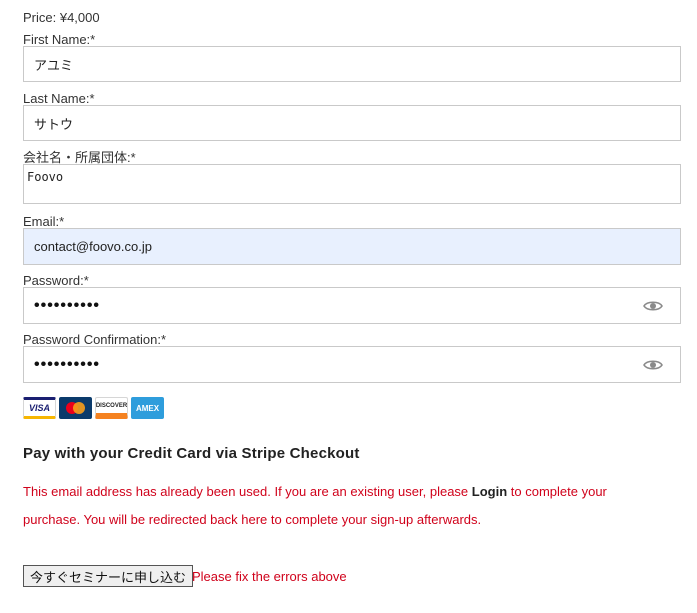  Describe the element at coordinates (108, 576) in the screenshot. I see `submit-button: 今すぐセミナーに申し込む` at that location.